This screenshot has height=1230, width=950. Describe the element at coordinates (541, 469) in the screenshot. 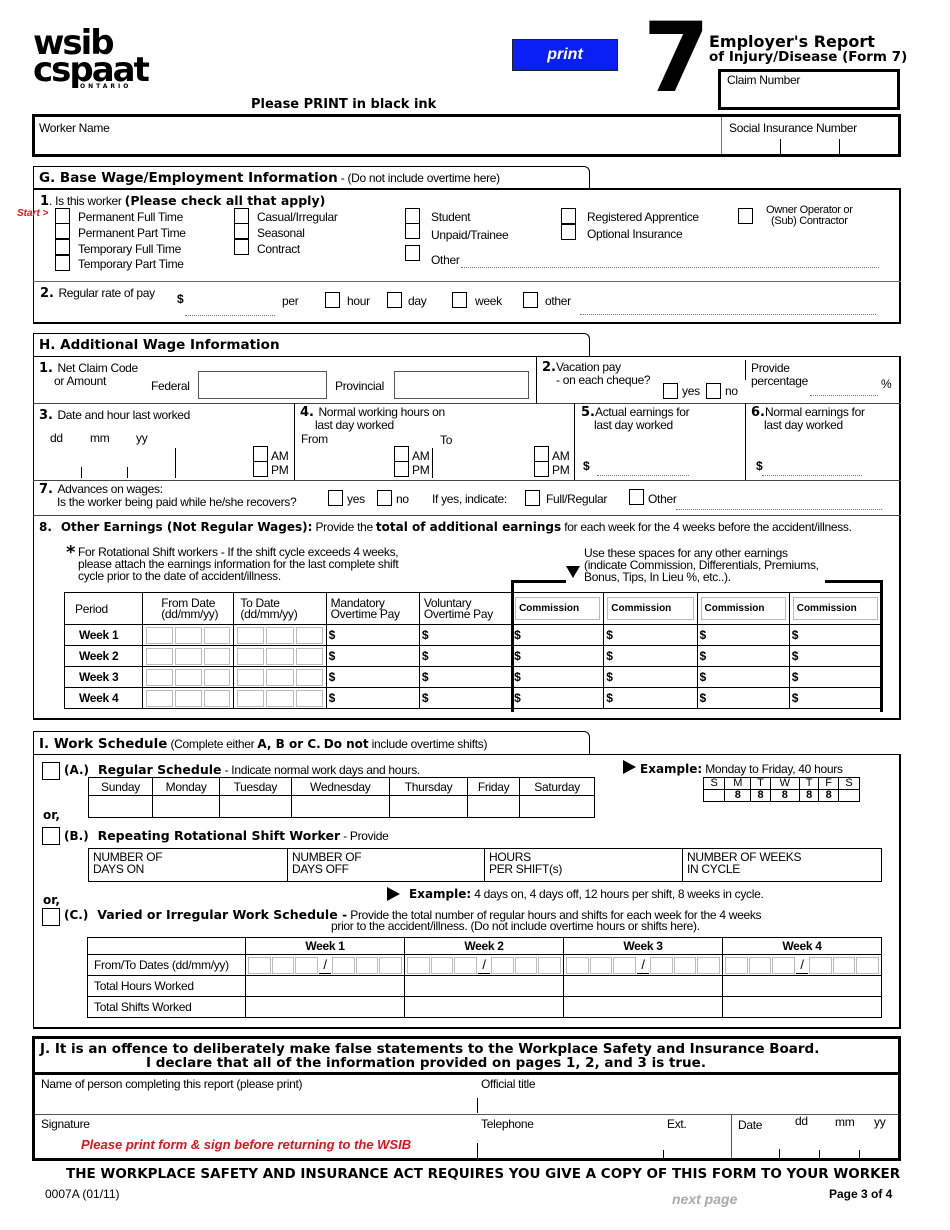

I see `to-pm-checkbox` at that location.